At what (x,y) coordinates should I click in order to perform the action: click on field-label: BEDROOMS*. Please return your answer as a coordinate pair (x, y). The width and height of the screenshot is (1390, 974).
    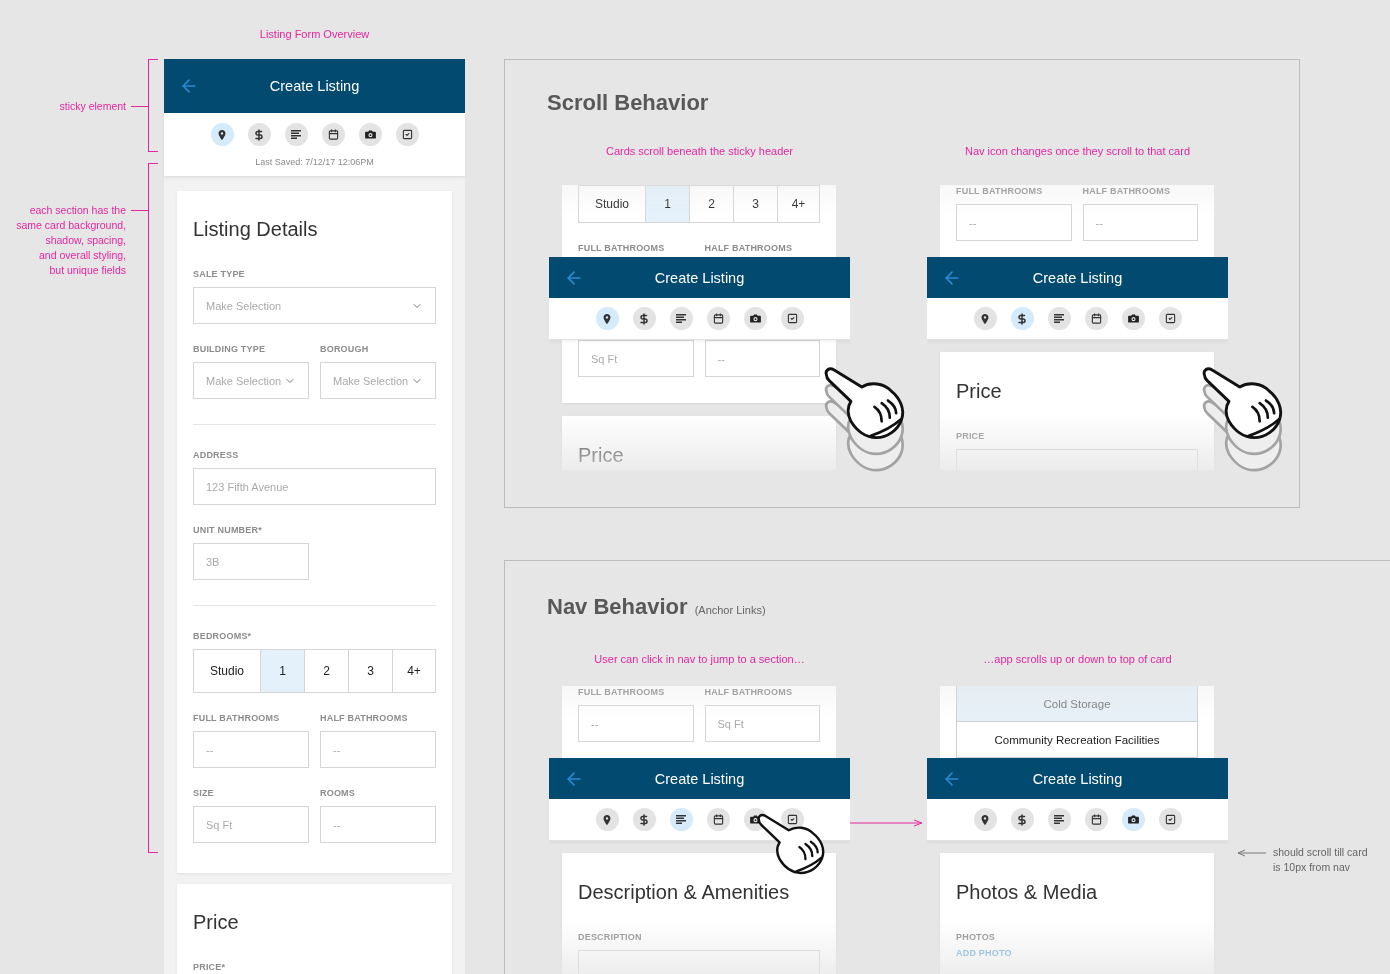
    Looking at the image, I should click on (222, 636).